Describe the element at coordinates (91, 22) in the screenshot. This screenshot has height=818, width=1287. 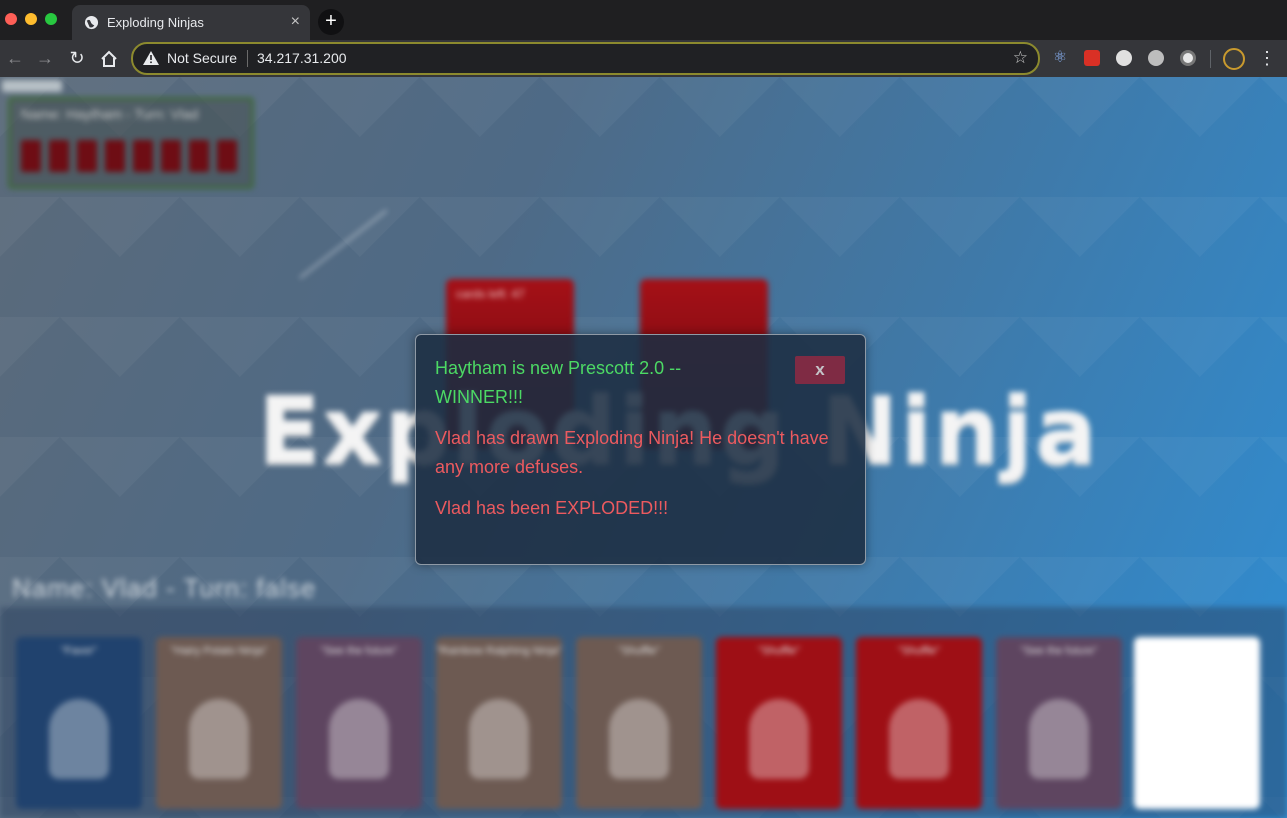
I see `globe-icon` at that location.